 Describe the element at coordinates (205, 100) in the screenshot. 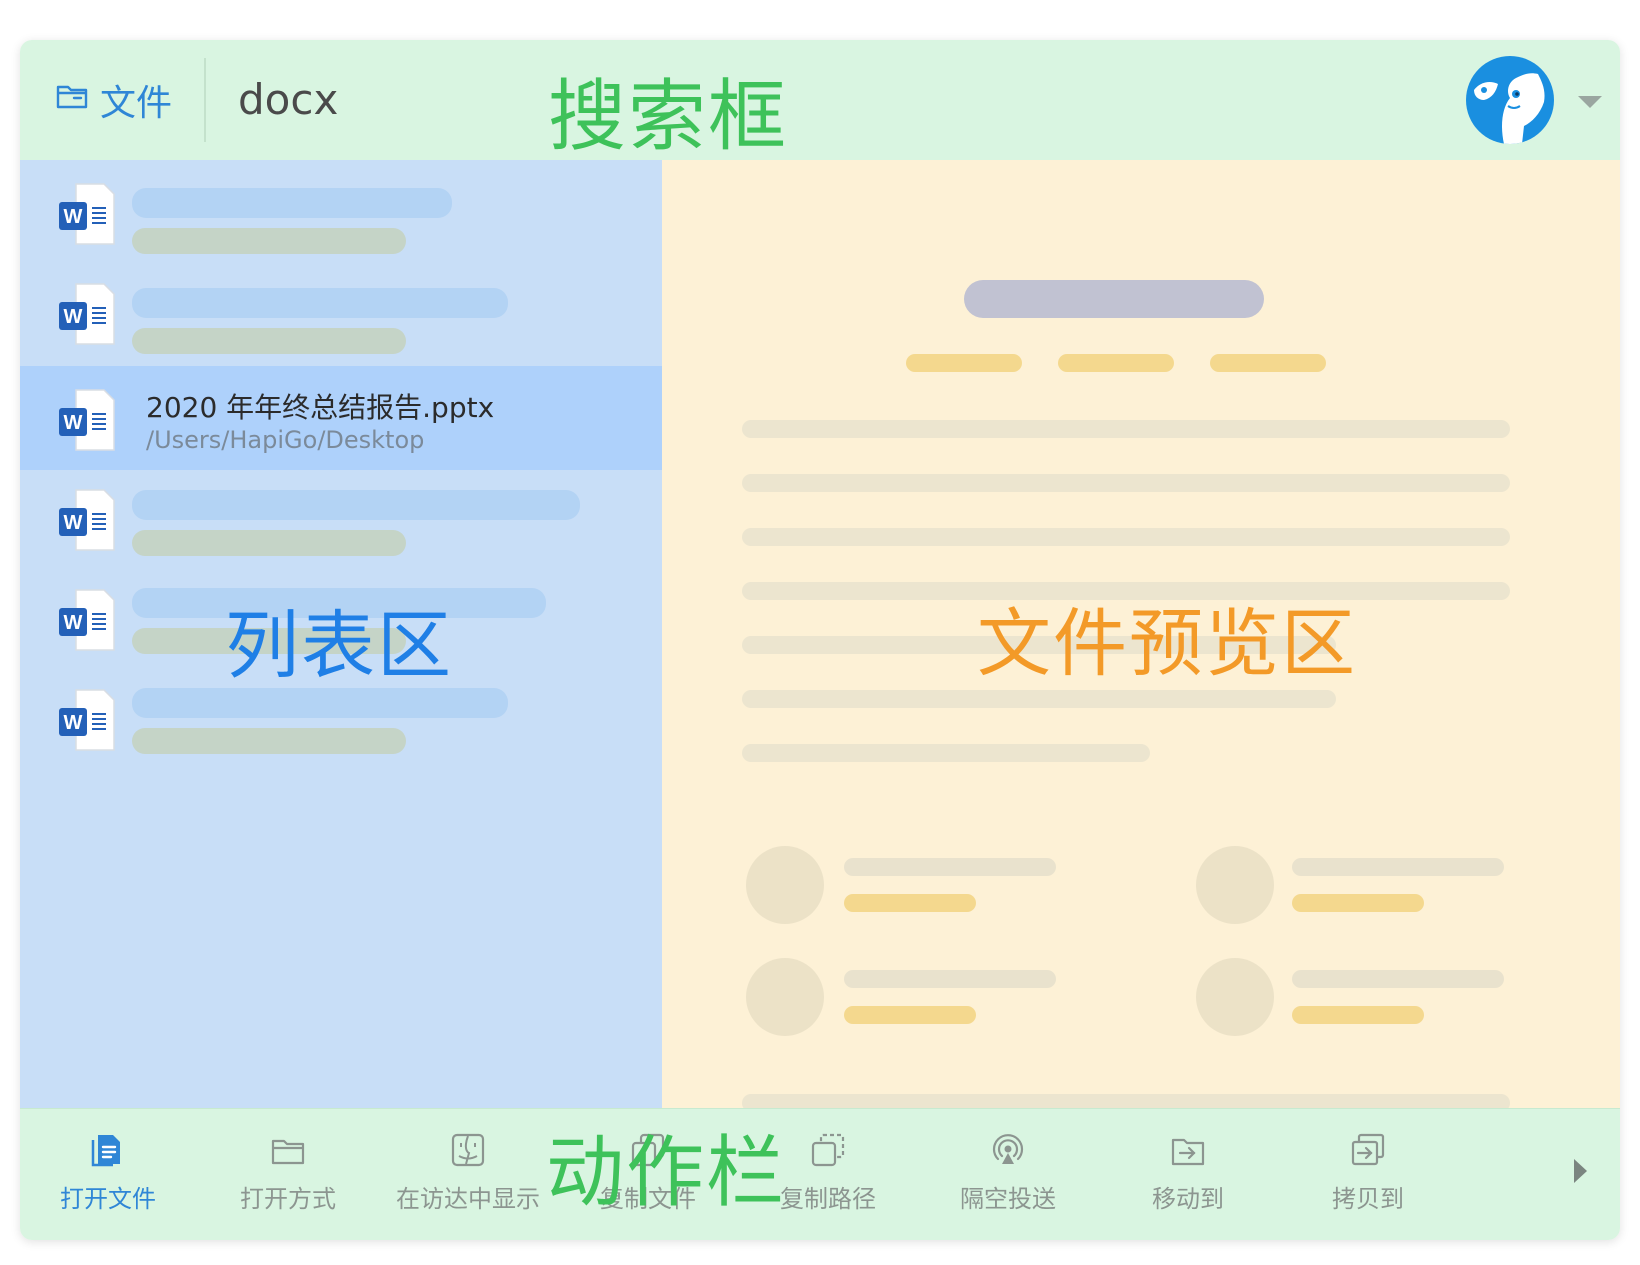

I see `divider` at that location.